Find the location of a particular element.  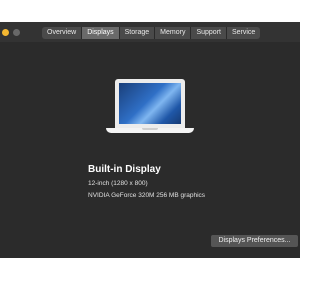

tab-support: Support is located at coordinates (209, 33).